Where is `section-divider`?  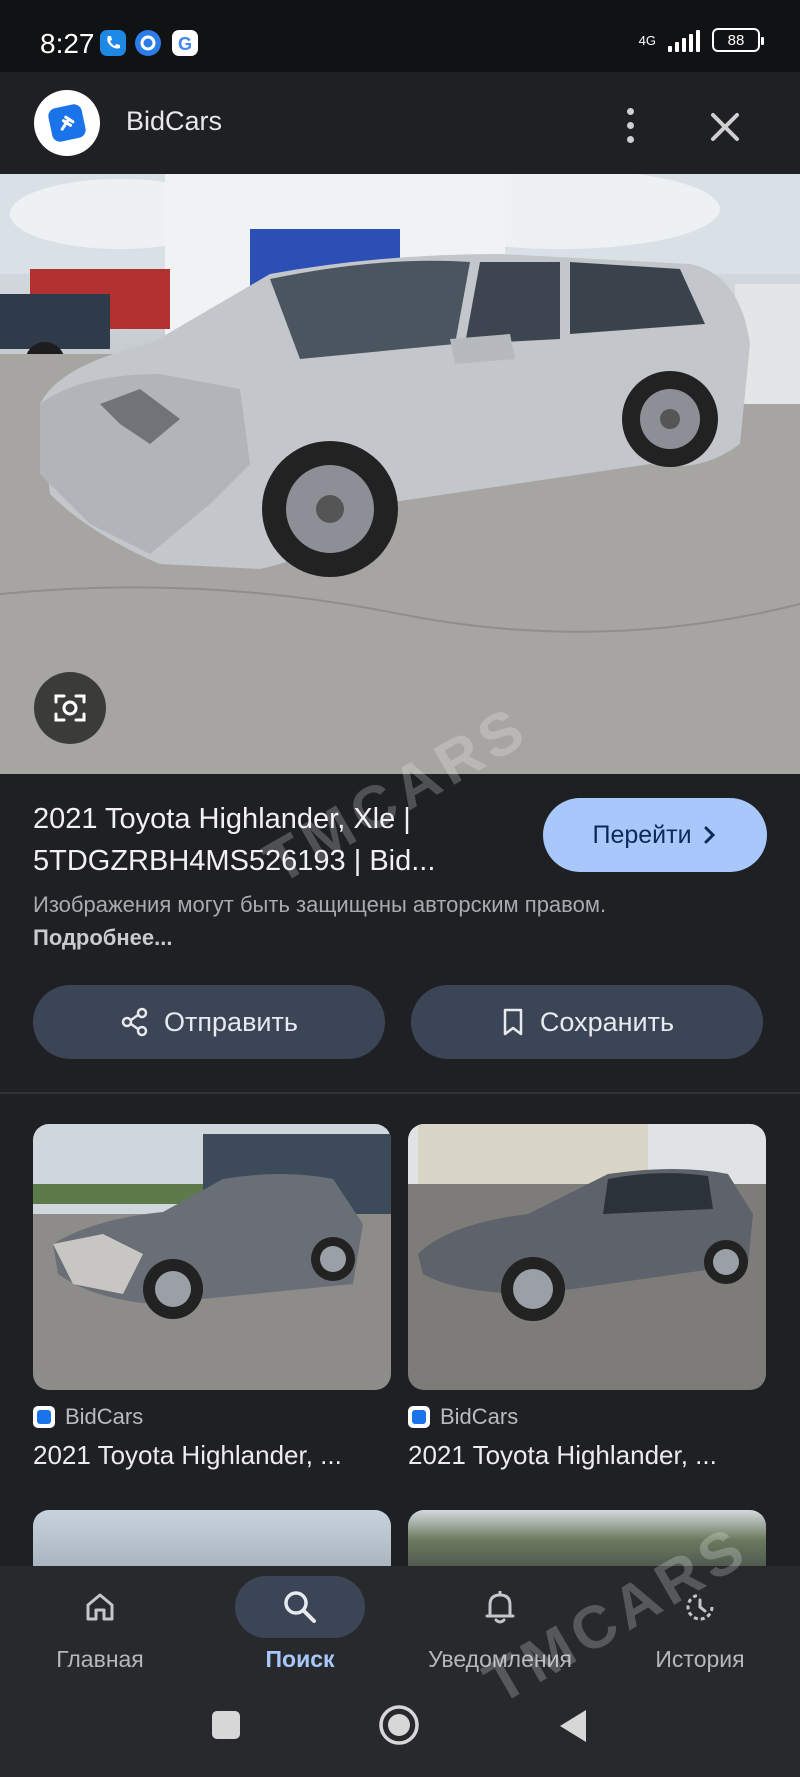 section-divider is located at coordinates (400, 1093).